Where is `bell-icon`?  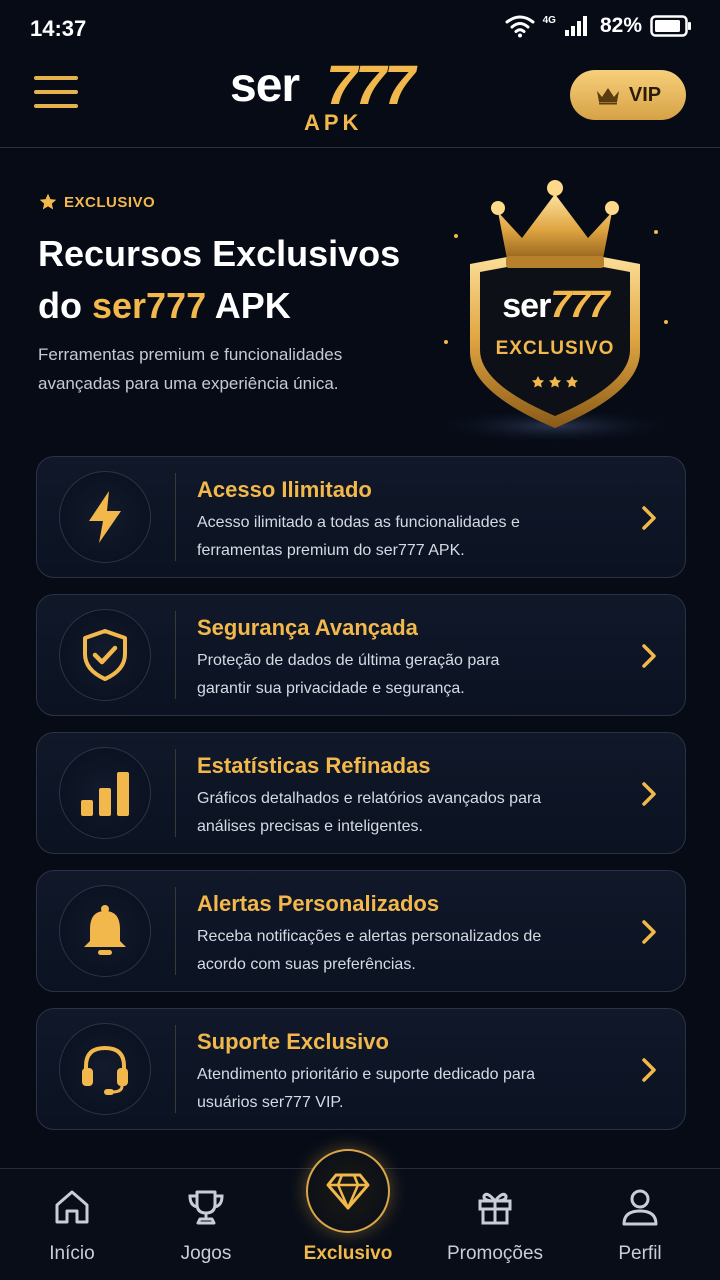 bell-icon is located at coordinates (105, 930).